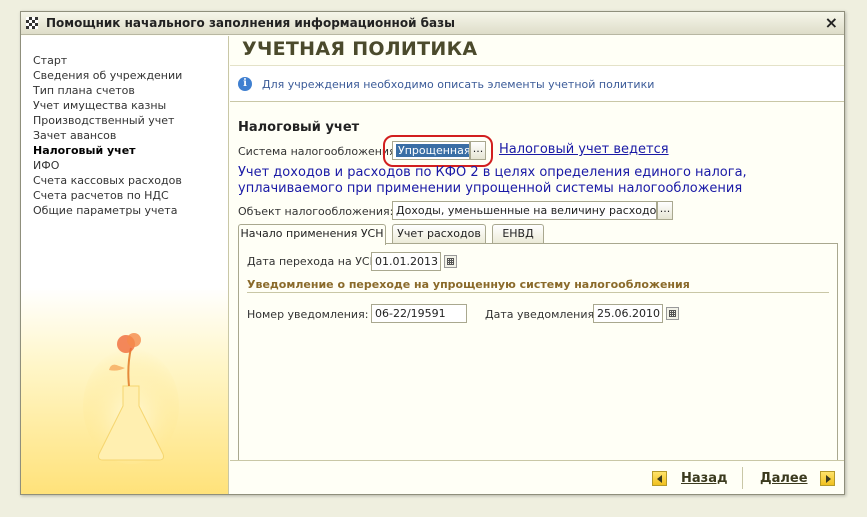 The height and width of the screenshot is (517, 867). Describe the element at coordinates (704, 478) in the screenshot. I see `back-button: Назад` at that location.